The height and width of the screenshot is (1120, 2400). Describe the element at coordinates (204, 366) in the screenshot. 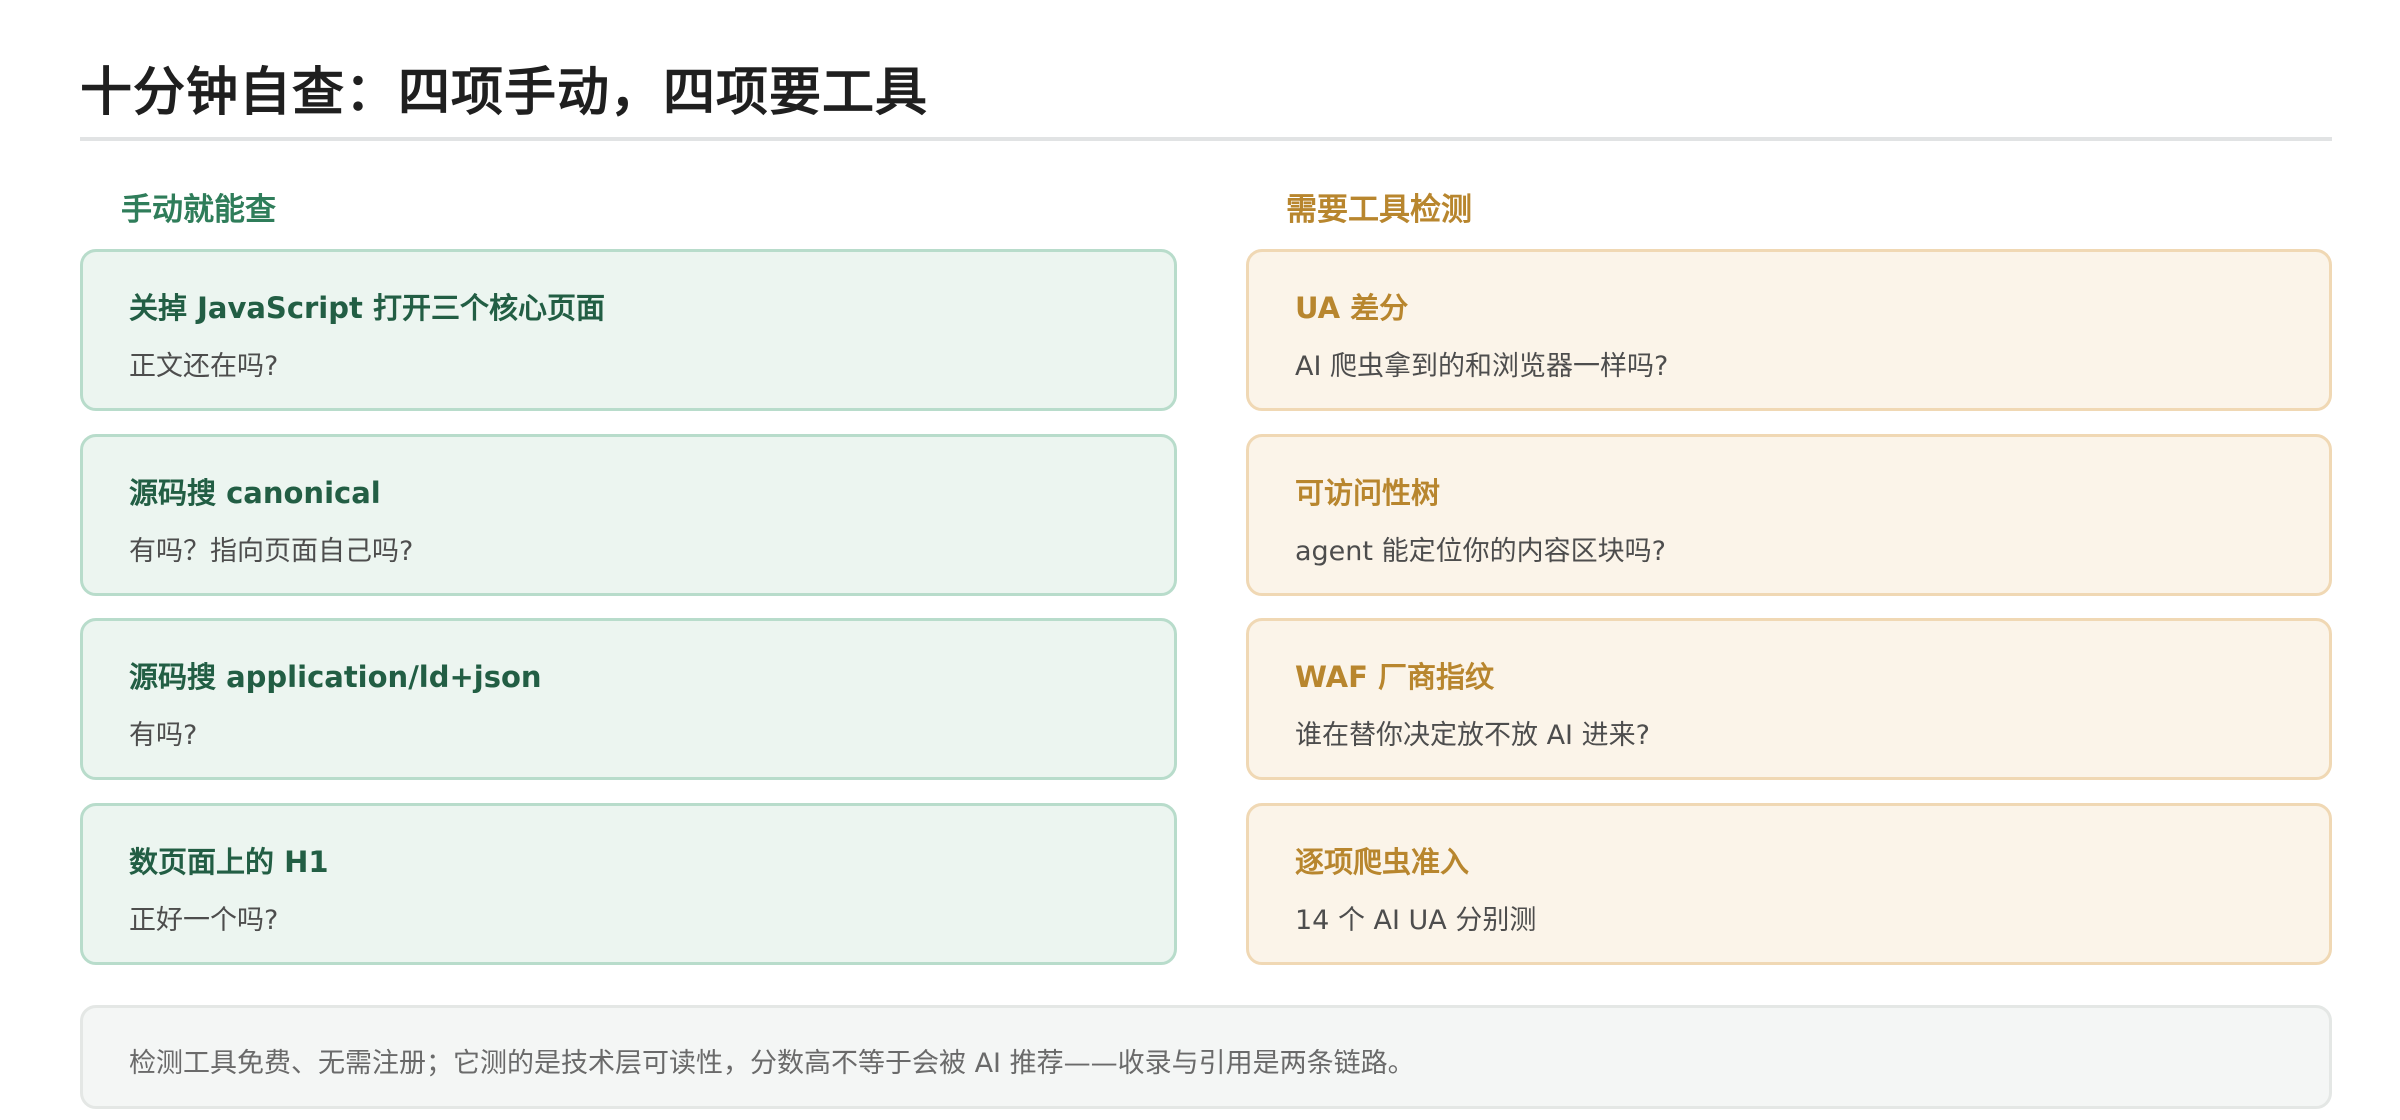

I see `card-description: 正文还在吗?` at that location.